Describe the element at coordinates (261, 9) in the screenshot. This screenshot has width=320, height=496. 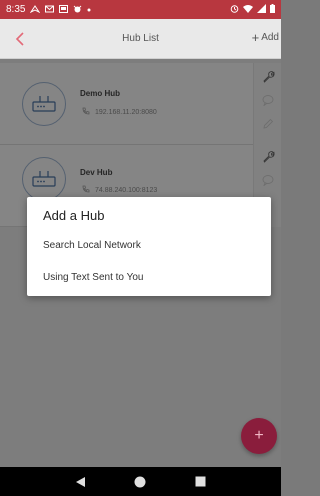
I see `signal-icon` at that location.